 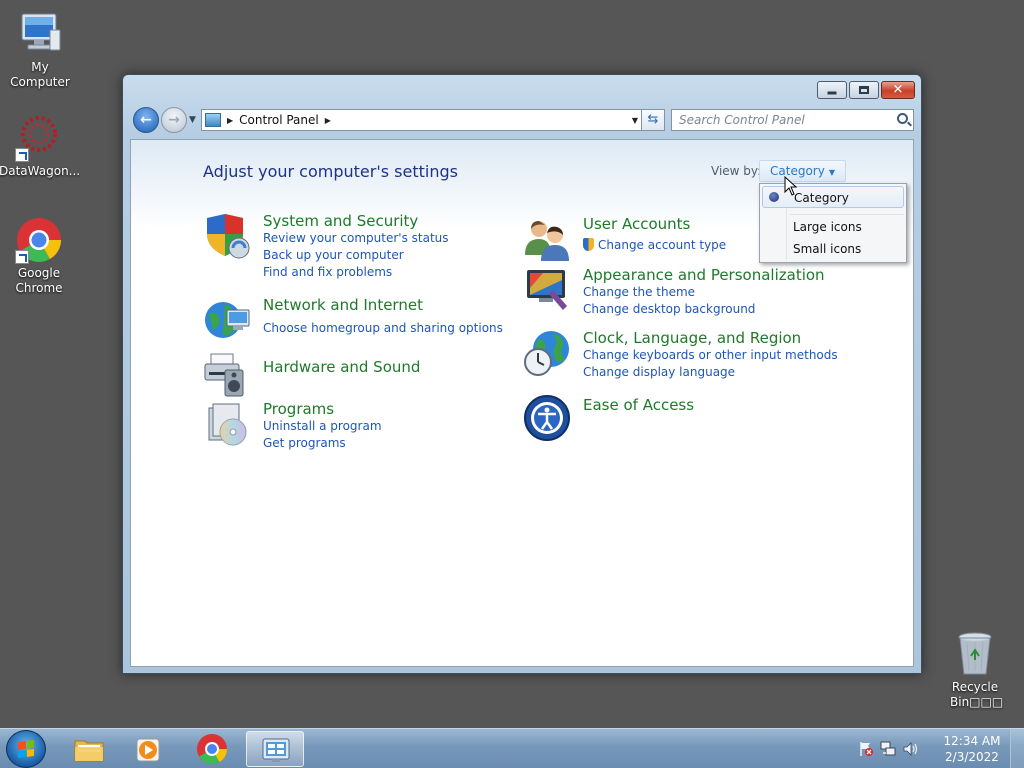 What do you see at coordinates (710, 372) in the screenshot?
I see `link-change-display-language: Change display language` at bounding box center [710, 372].